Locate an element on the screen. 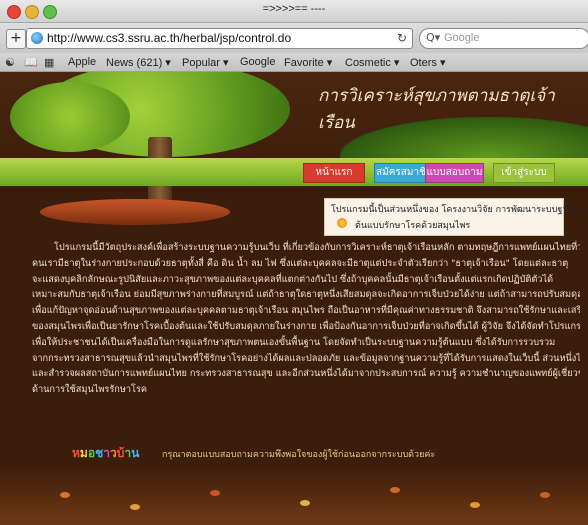 The image size is (588, 525). search-field: Q▾ Google is located at coordinates (503, 38).